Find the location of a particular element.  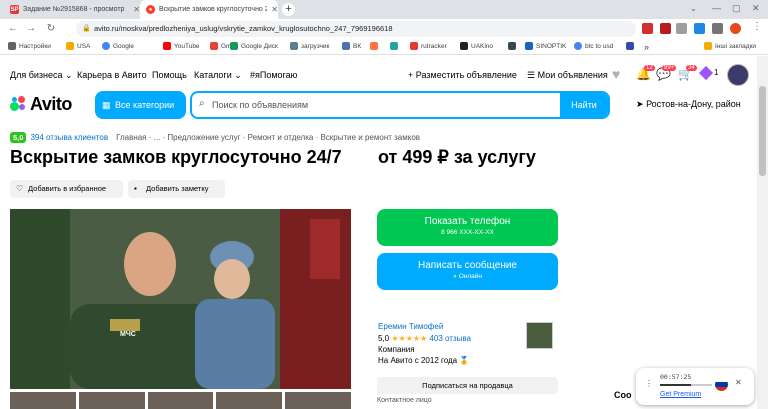

tab-search-icon: ⌄ is located at coordinates (693, 8).